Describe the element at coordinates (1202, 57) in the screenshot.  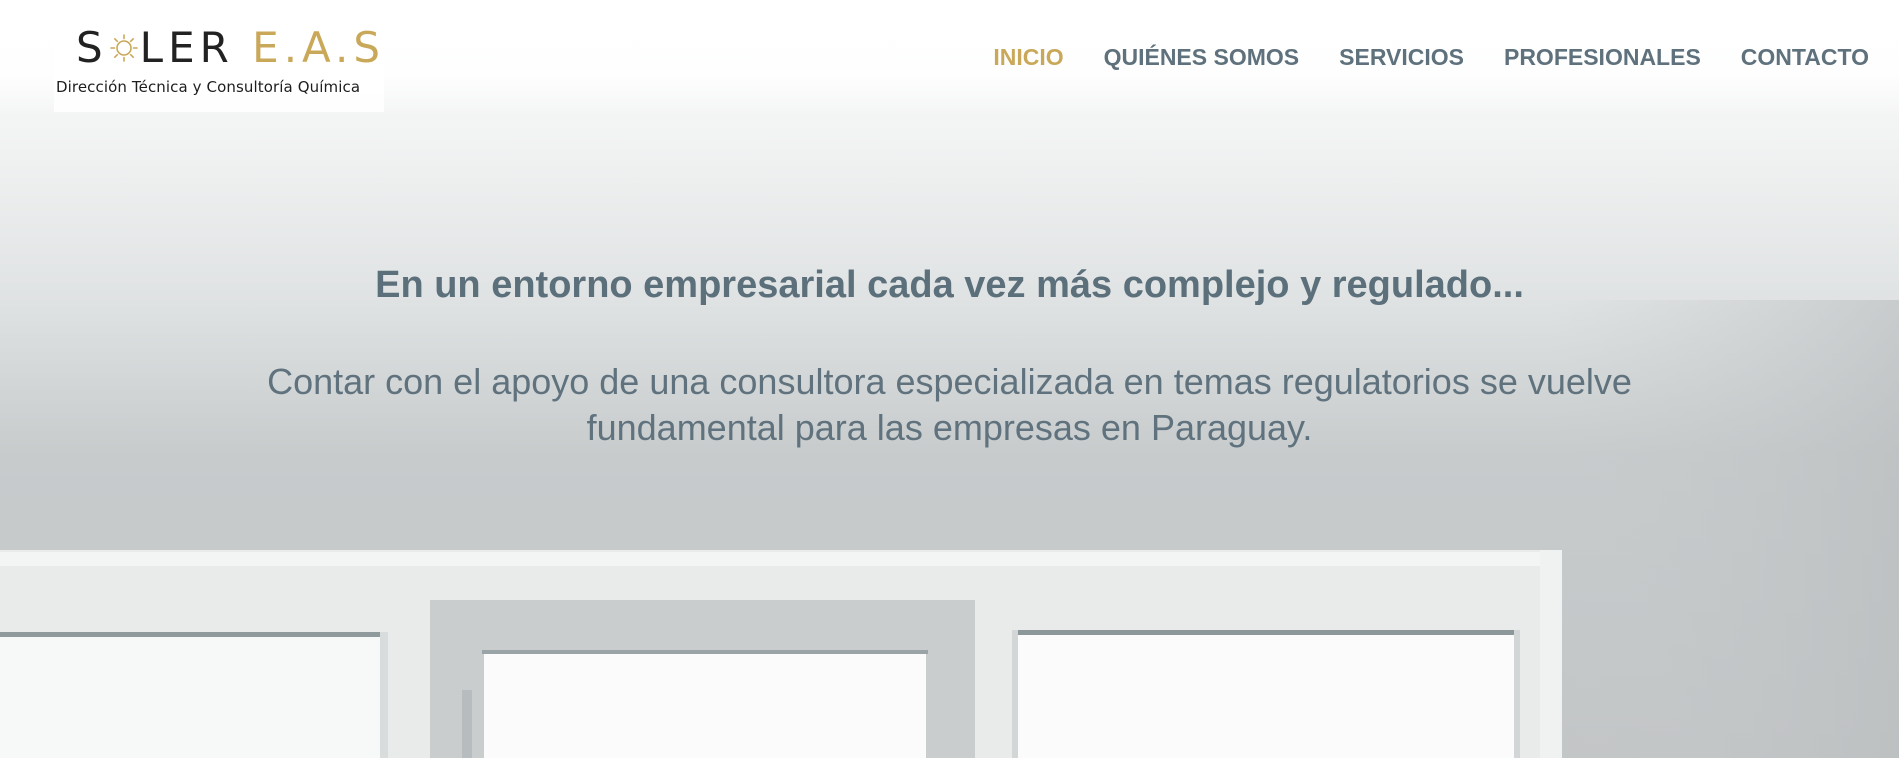
I see `nav-item-quienes-somos: QUIÉNES SOMOS` at that location.